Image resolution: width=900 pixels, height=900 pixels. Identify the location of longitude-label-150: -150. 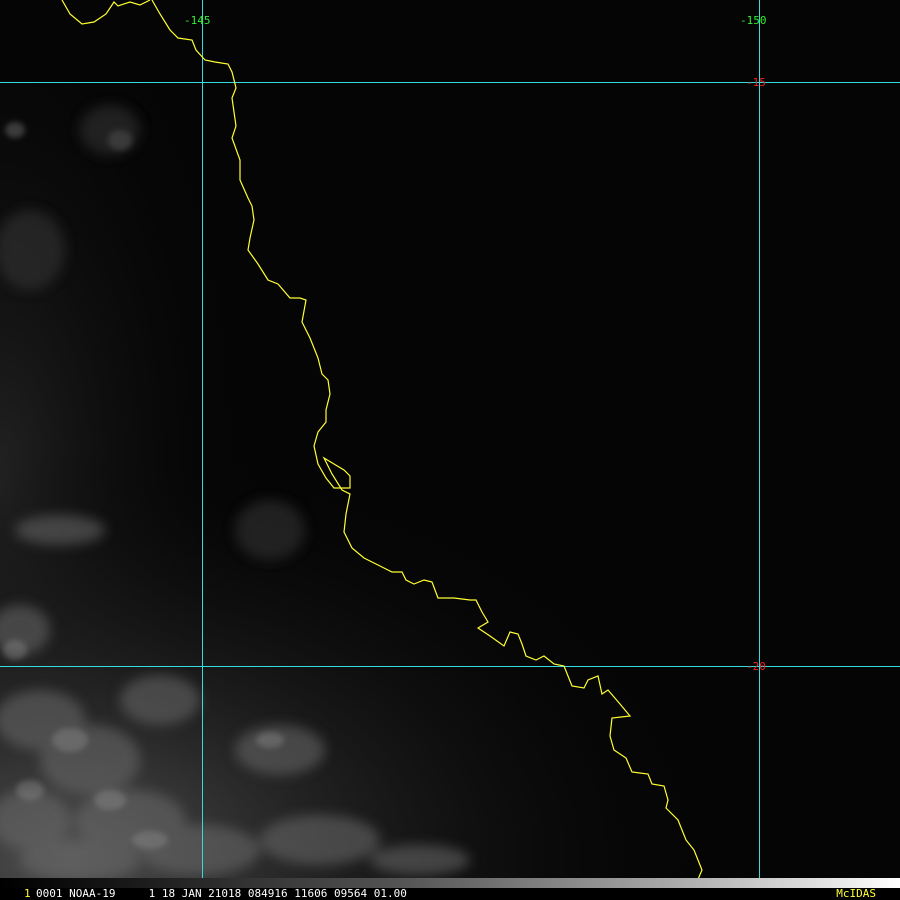
(753, 20).